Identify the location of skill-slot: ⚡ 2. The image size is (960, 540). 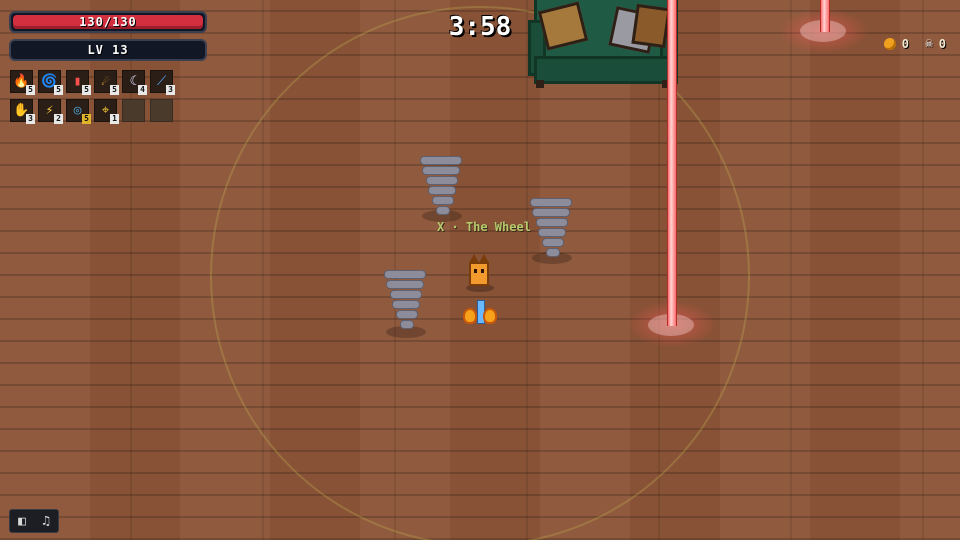
(50, 111).